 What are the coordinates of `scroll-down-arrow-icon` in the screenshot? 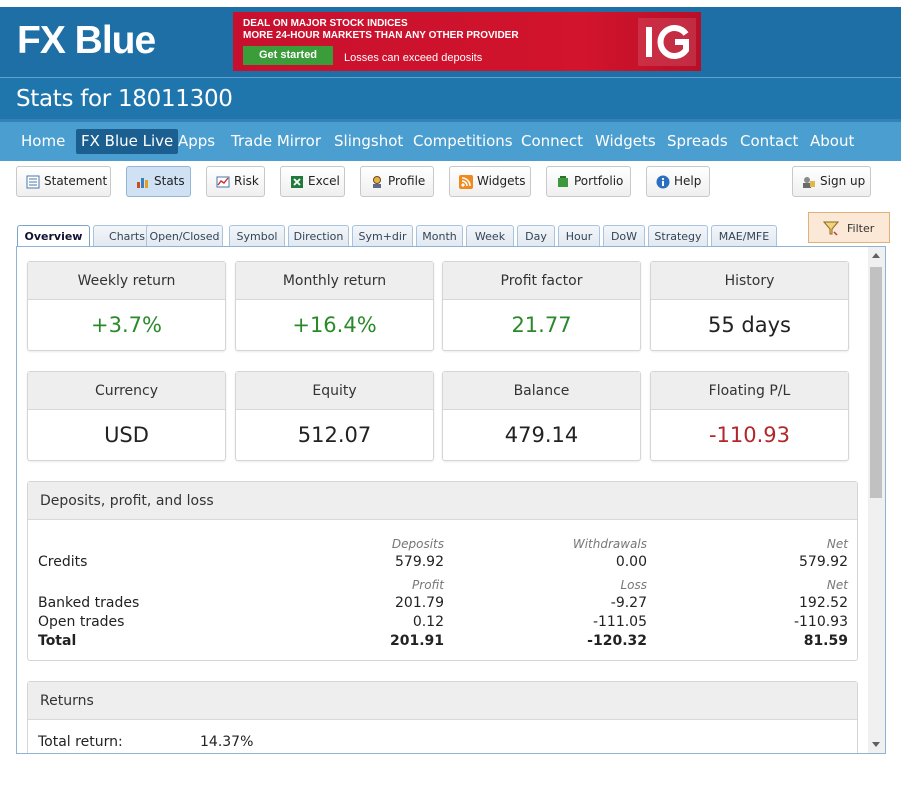 It's located at (876, 744).